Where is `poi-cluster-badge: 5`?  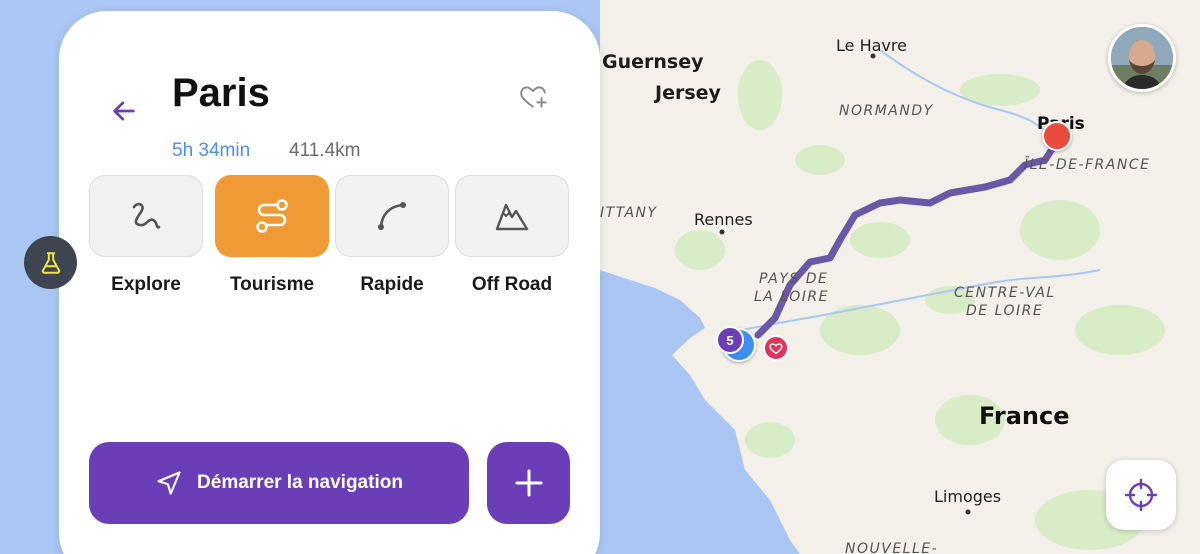
poi-cluster-badge: 5 is located at coordinates (730, 340).